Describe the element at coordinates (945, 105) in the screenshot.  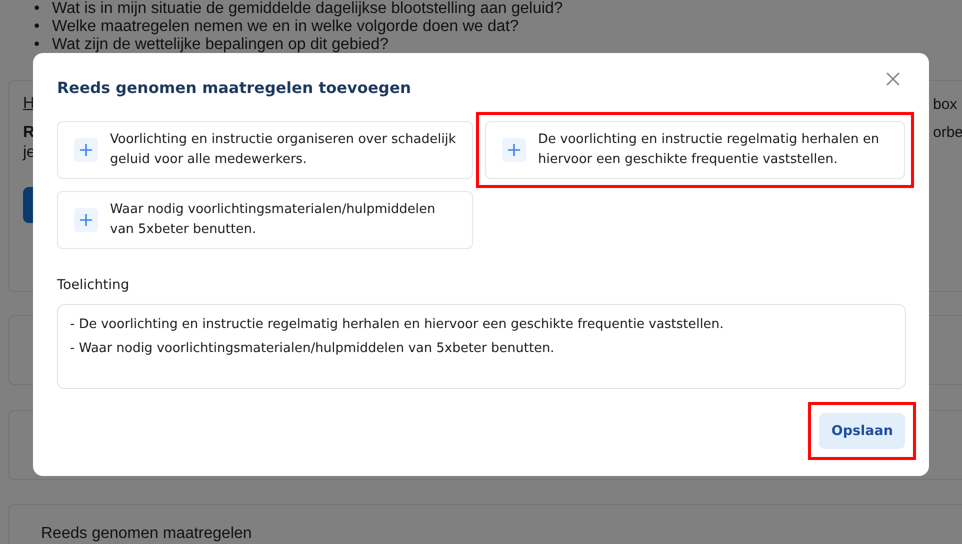
I see `body-text: box` at that location.